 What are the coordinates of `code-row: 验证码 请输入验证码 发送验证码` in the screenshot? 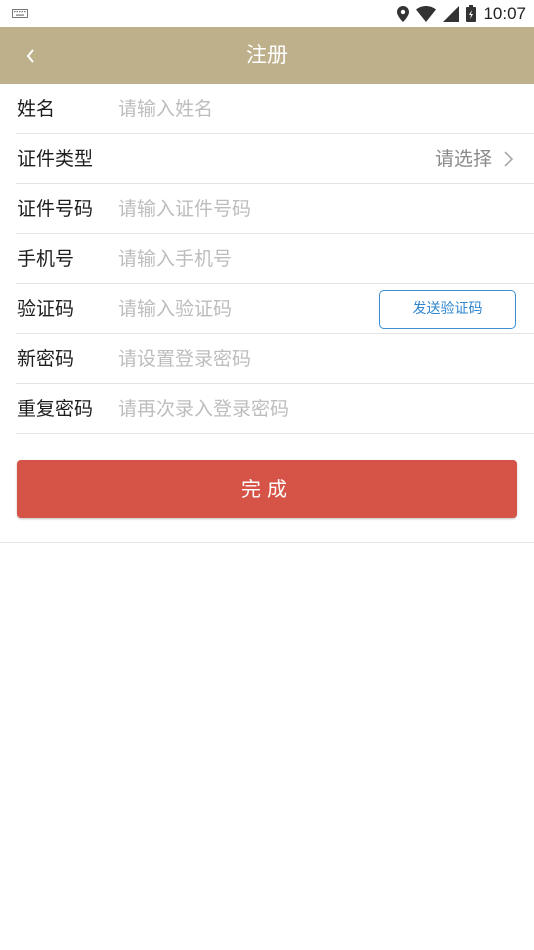 It's located at (267, 309).